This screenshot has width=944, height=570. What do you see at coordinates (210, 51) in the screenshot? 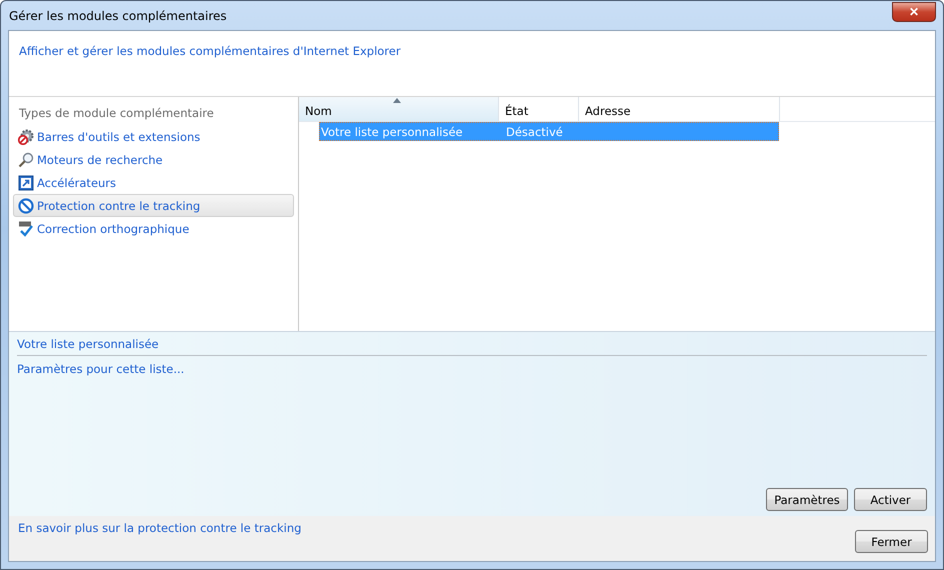
I see `header-text: Afficher et gérer les modules complémentaires d'Internet Explorer` at bounding box center [210, 51].